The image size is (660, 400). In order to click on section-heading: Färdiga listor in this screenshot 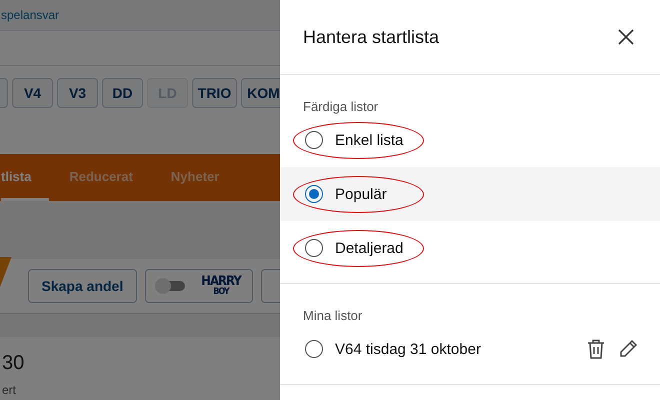, I will do `click(341, 105)`.